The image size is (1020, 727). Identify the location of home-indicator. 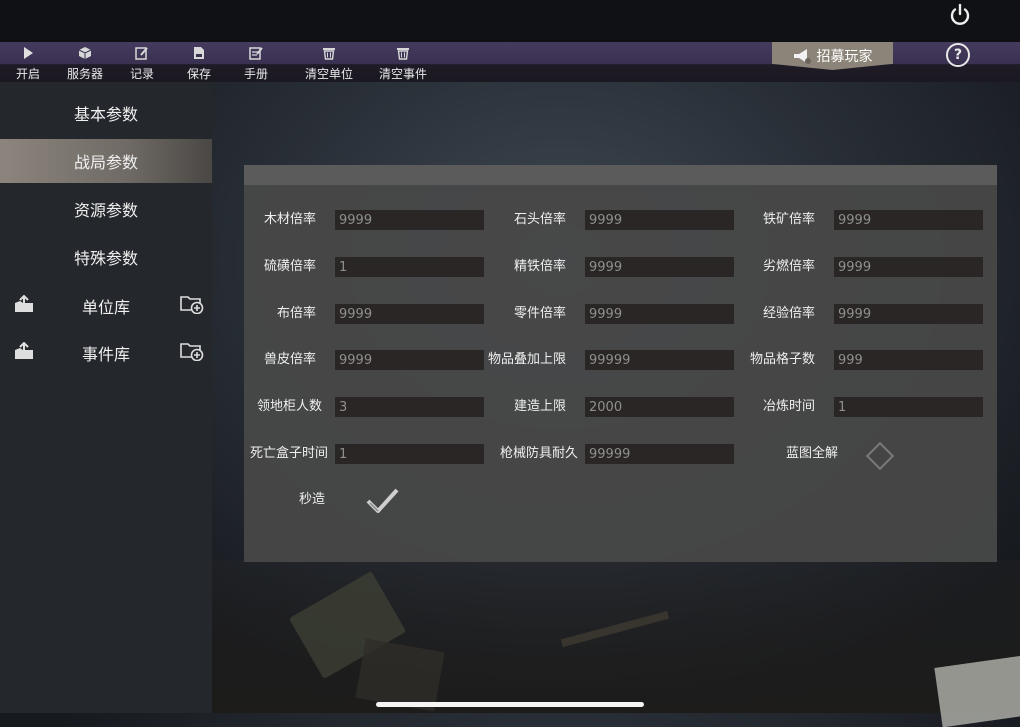
(510, 704).